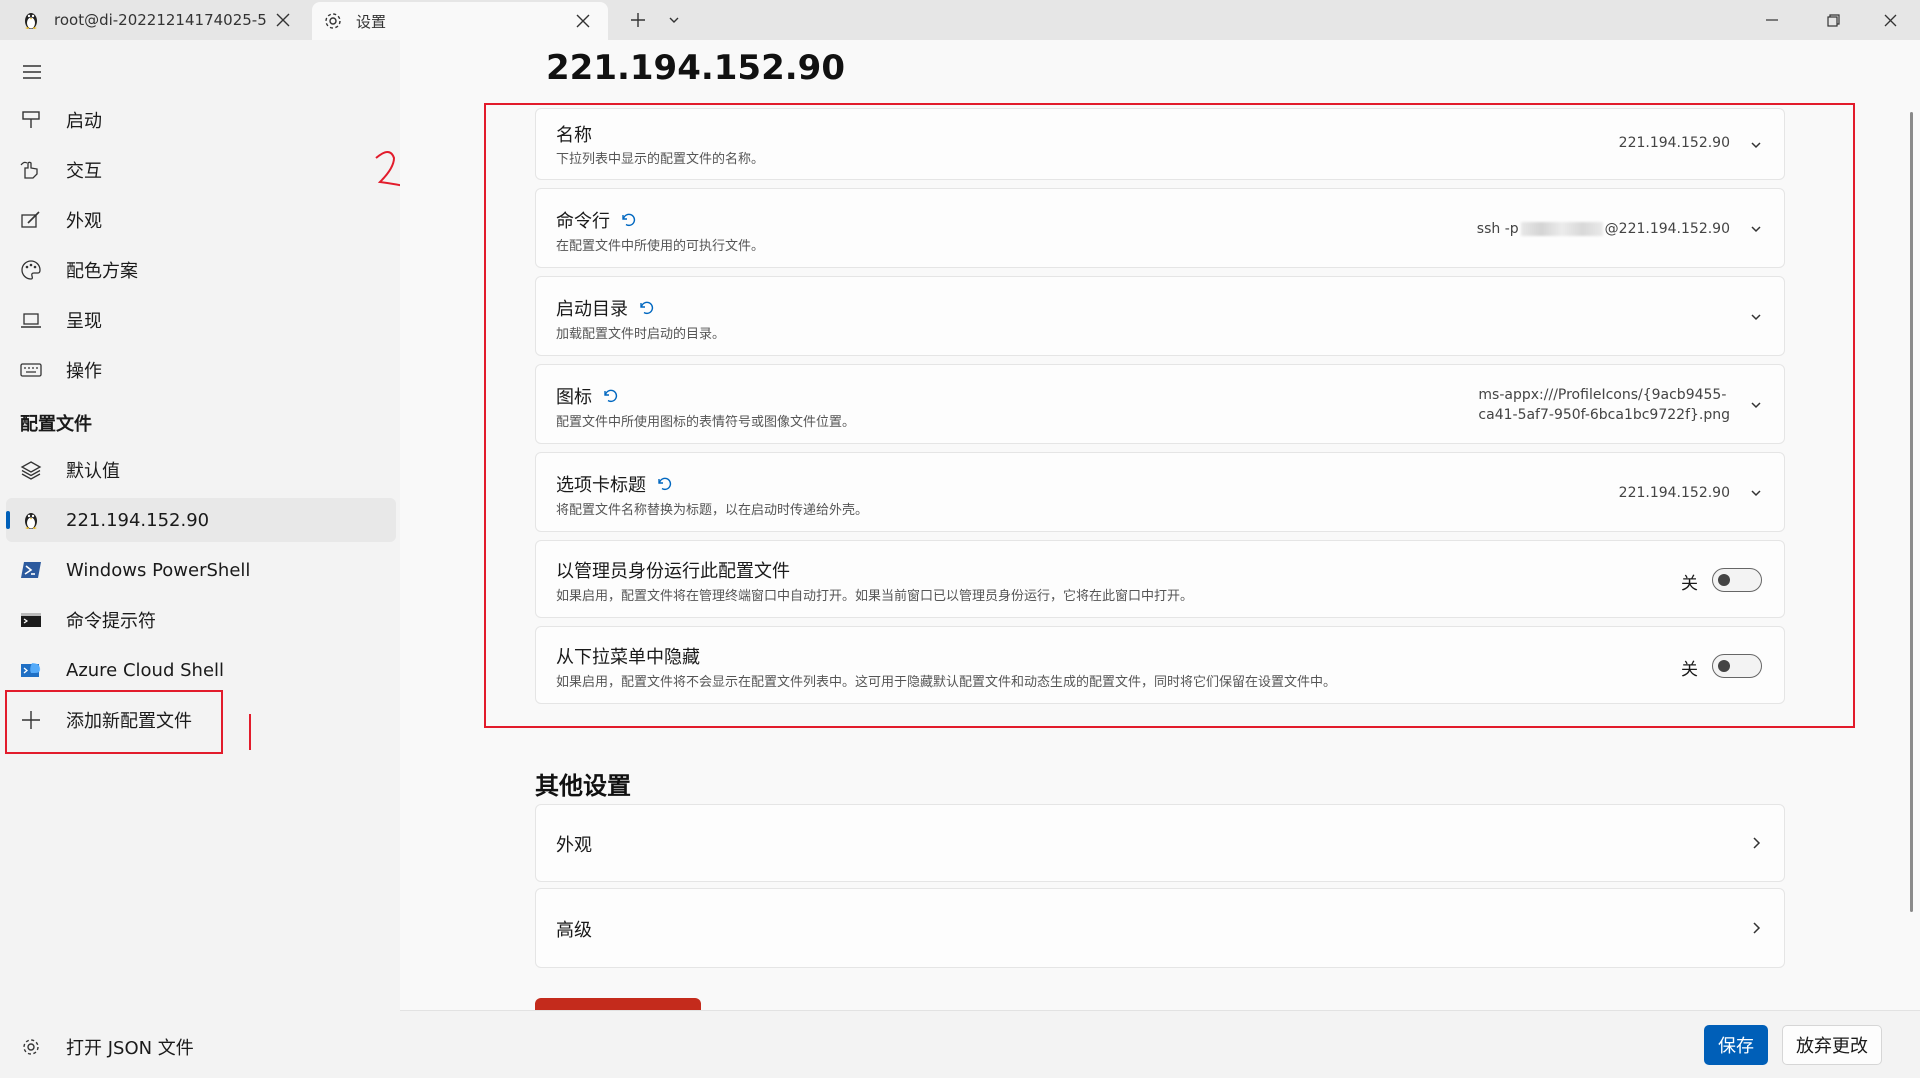 This screenshot has height=1078, width=1920. What do you see at coordinates (93, 471) in the screenshot?
I see `sidebar-item-label: 默认值` at bounding box center [93, 471].